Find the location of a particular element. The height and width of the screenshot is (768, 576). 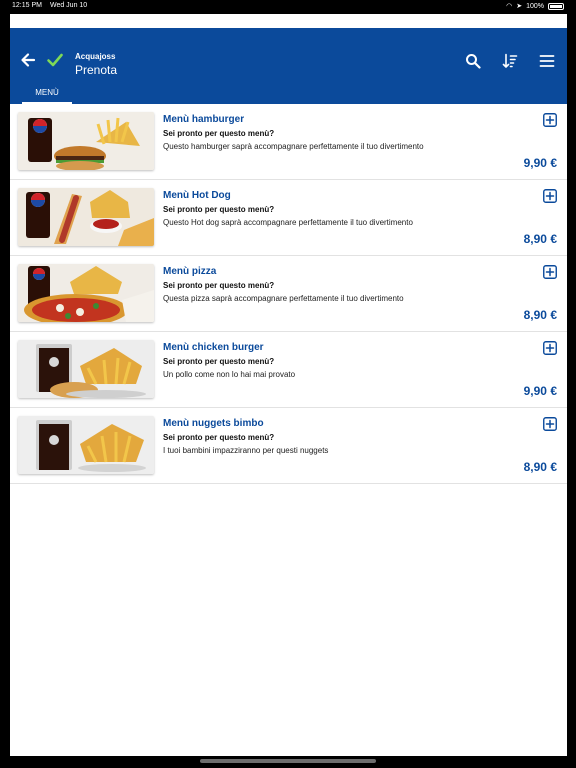

hotdog-menu-photo is located at coordinates (86, 217).